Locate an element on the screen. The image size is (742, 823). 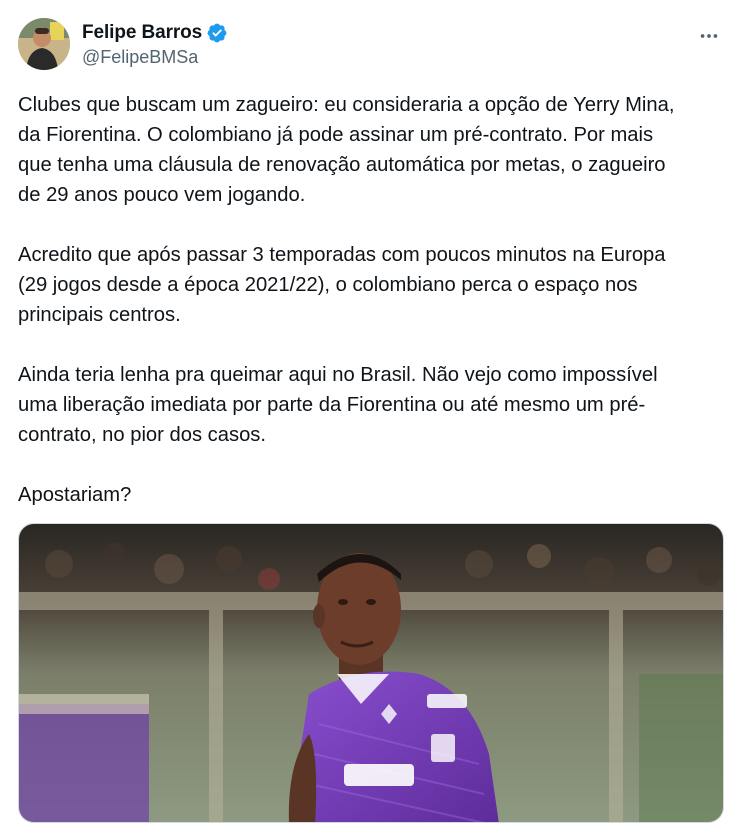
more-horizontal-icon is located at coordinates (709, 36).